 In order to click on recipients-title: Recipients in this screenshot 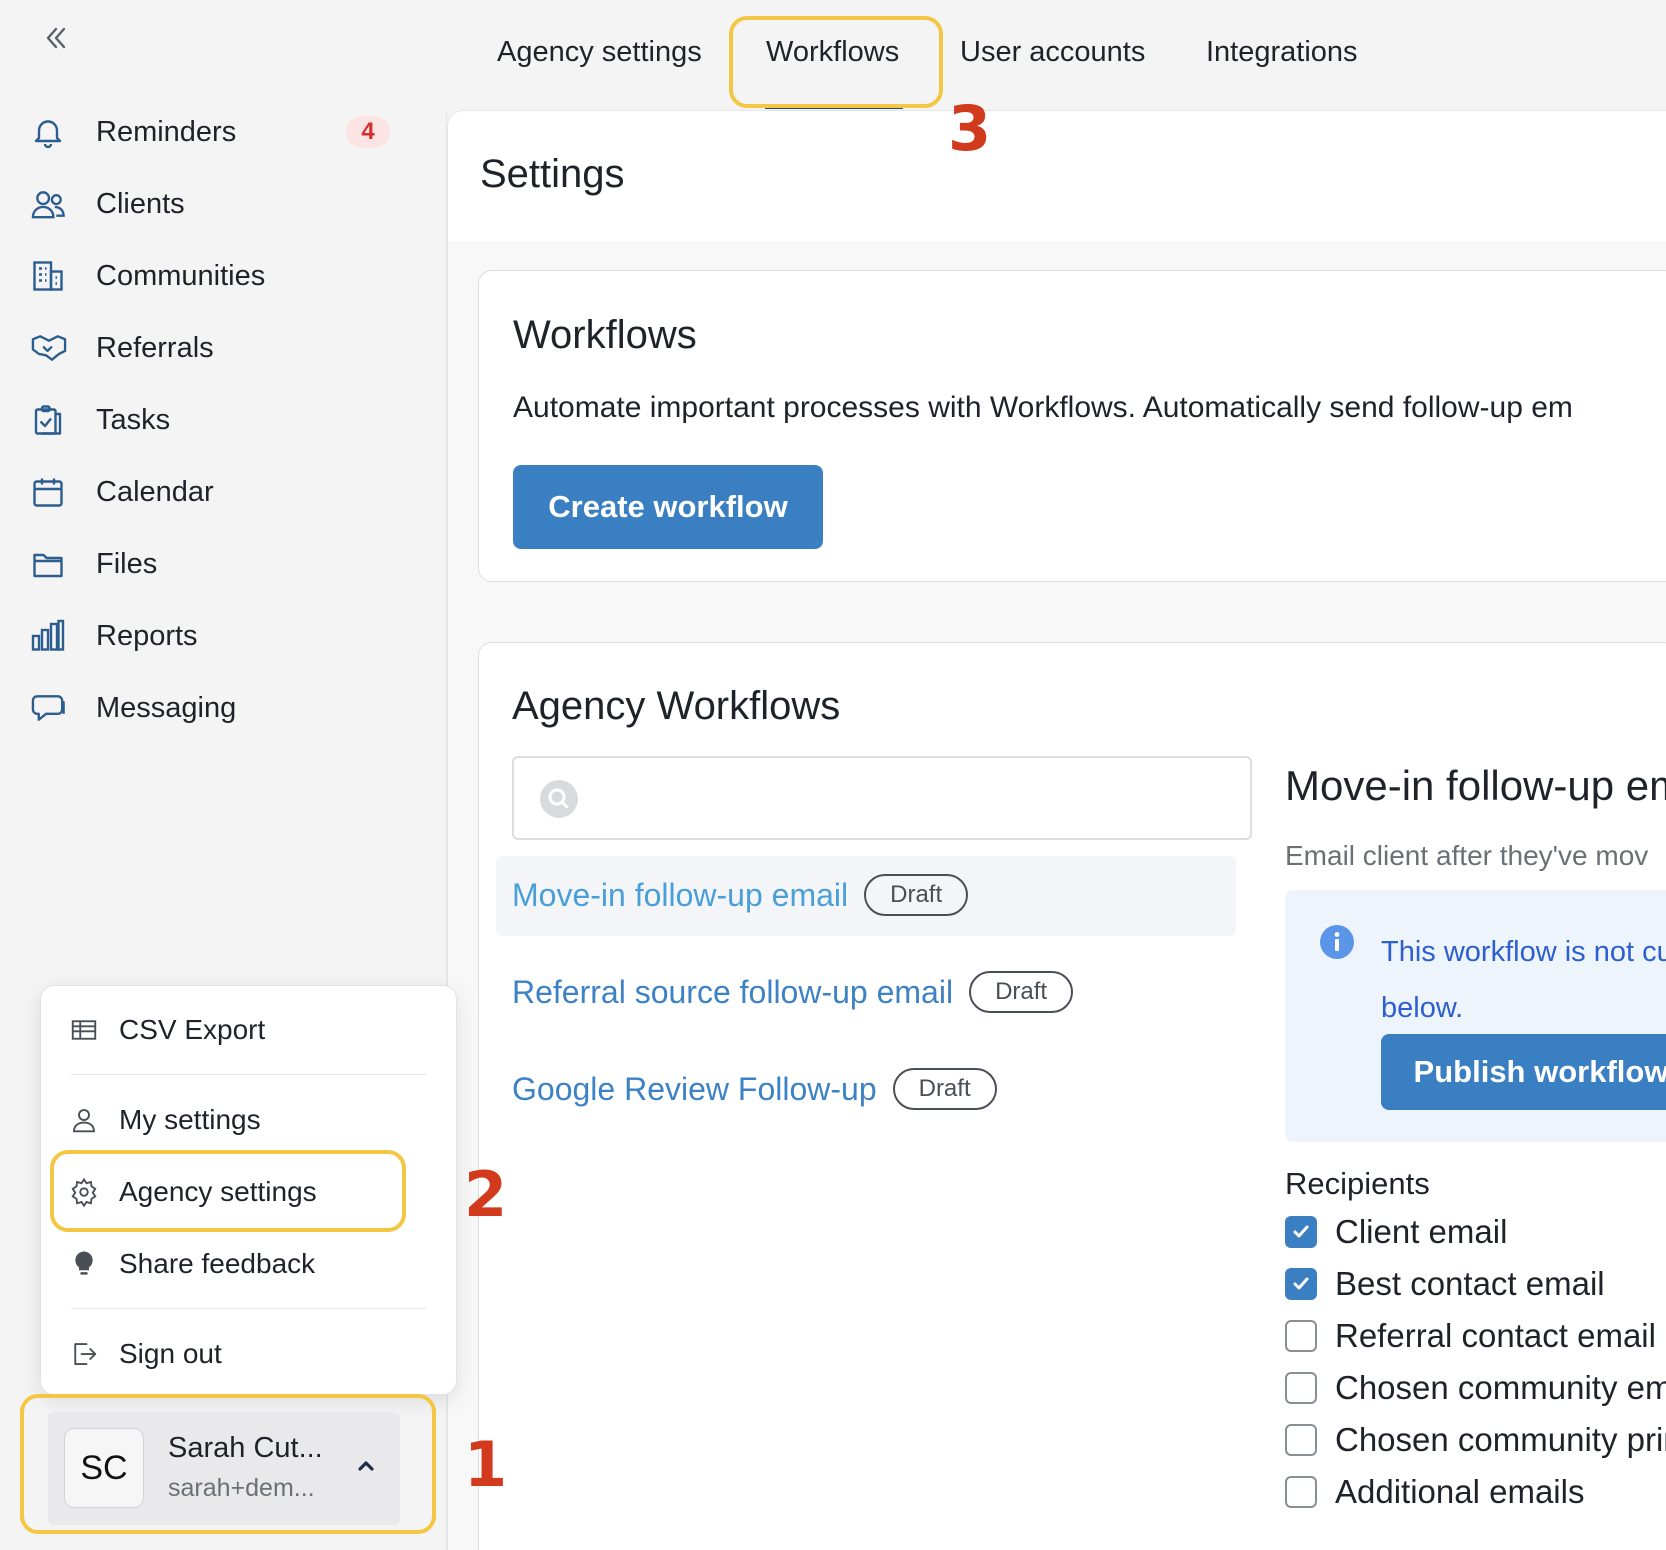, I will do `click(1357, 1183)`.